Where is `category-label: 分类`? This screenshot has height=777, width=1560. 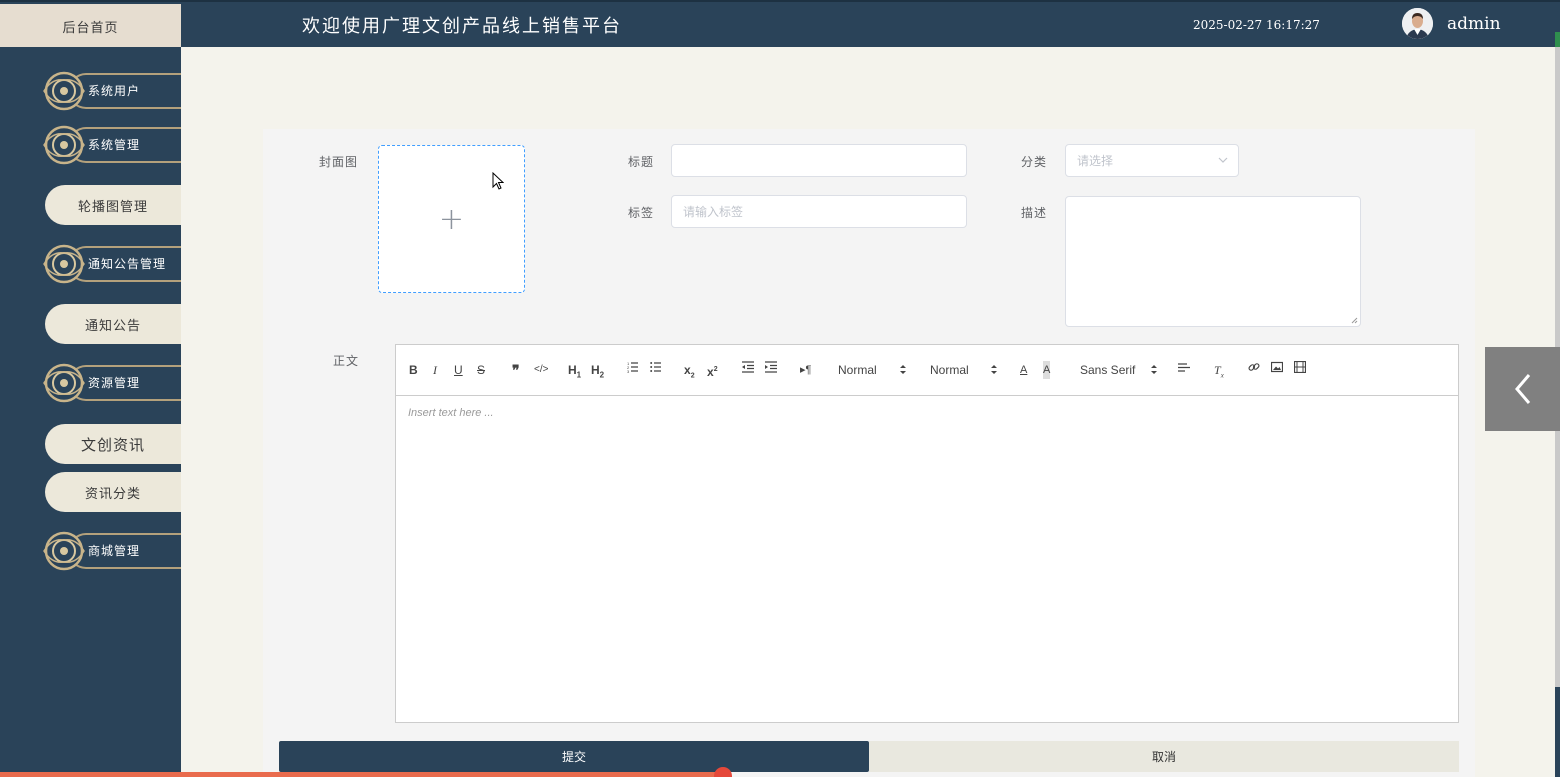 category-label: 分类 is located at coordinates (1034, 162).